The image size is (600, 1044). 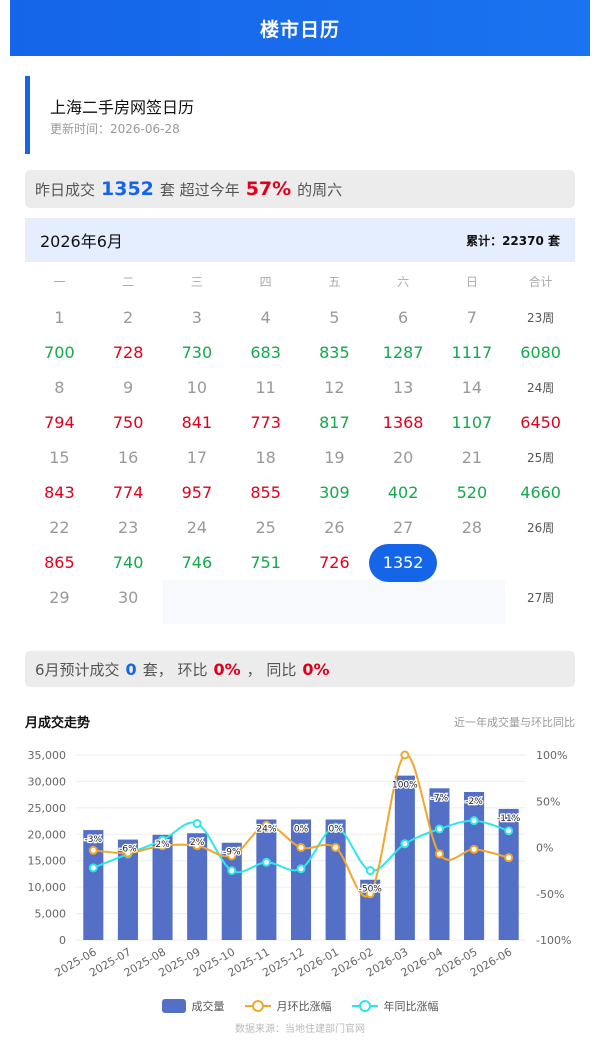 I want to click on calendar-header: 2026年6月 累计：22370 套, so click(x=300, y=240).